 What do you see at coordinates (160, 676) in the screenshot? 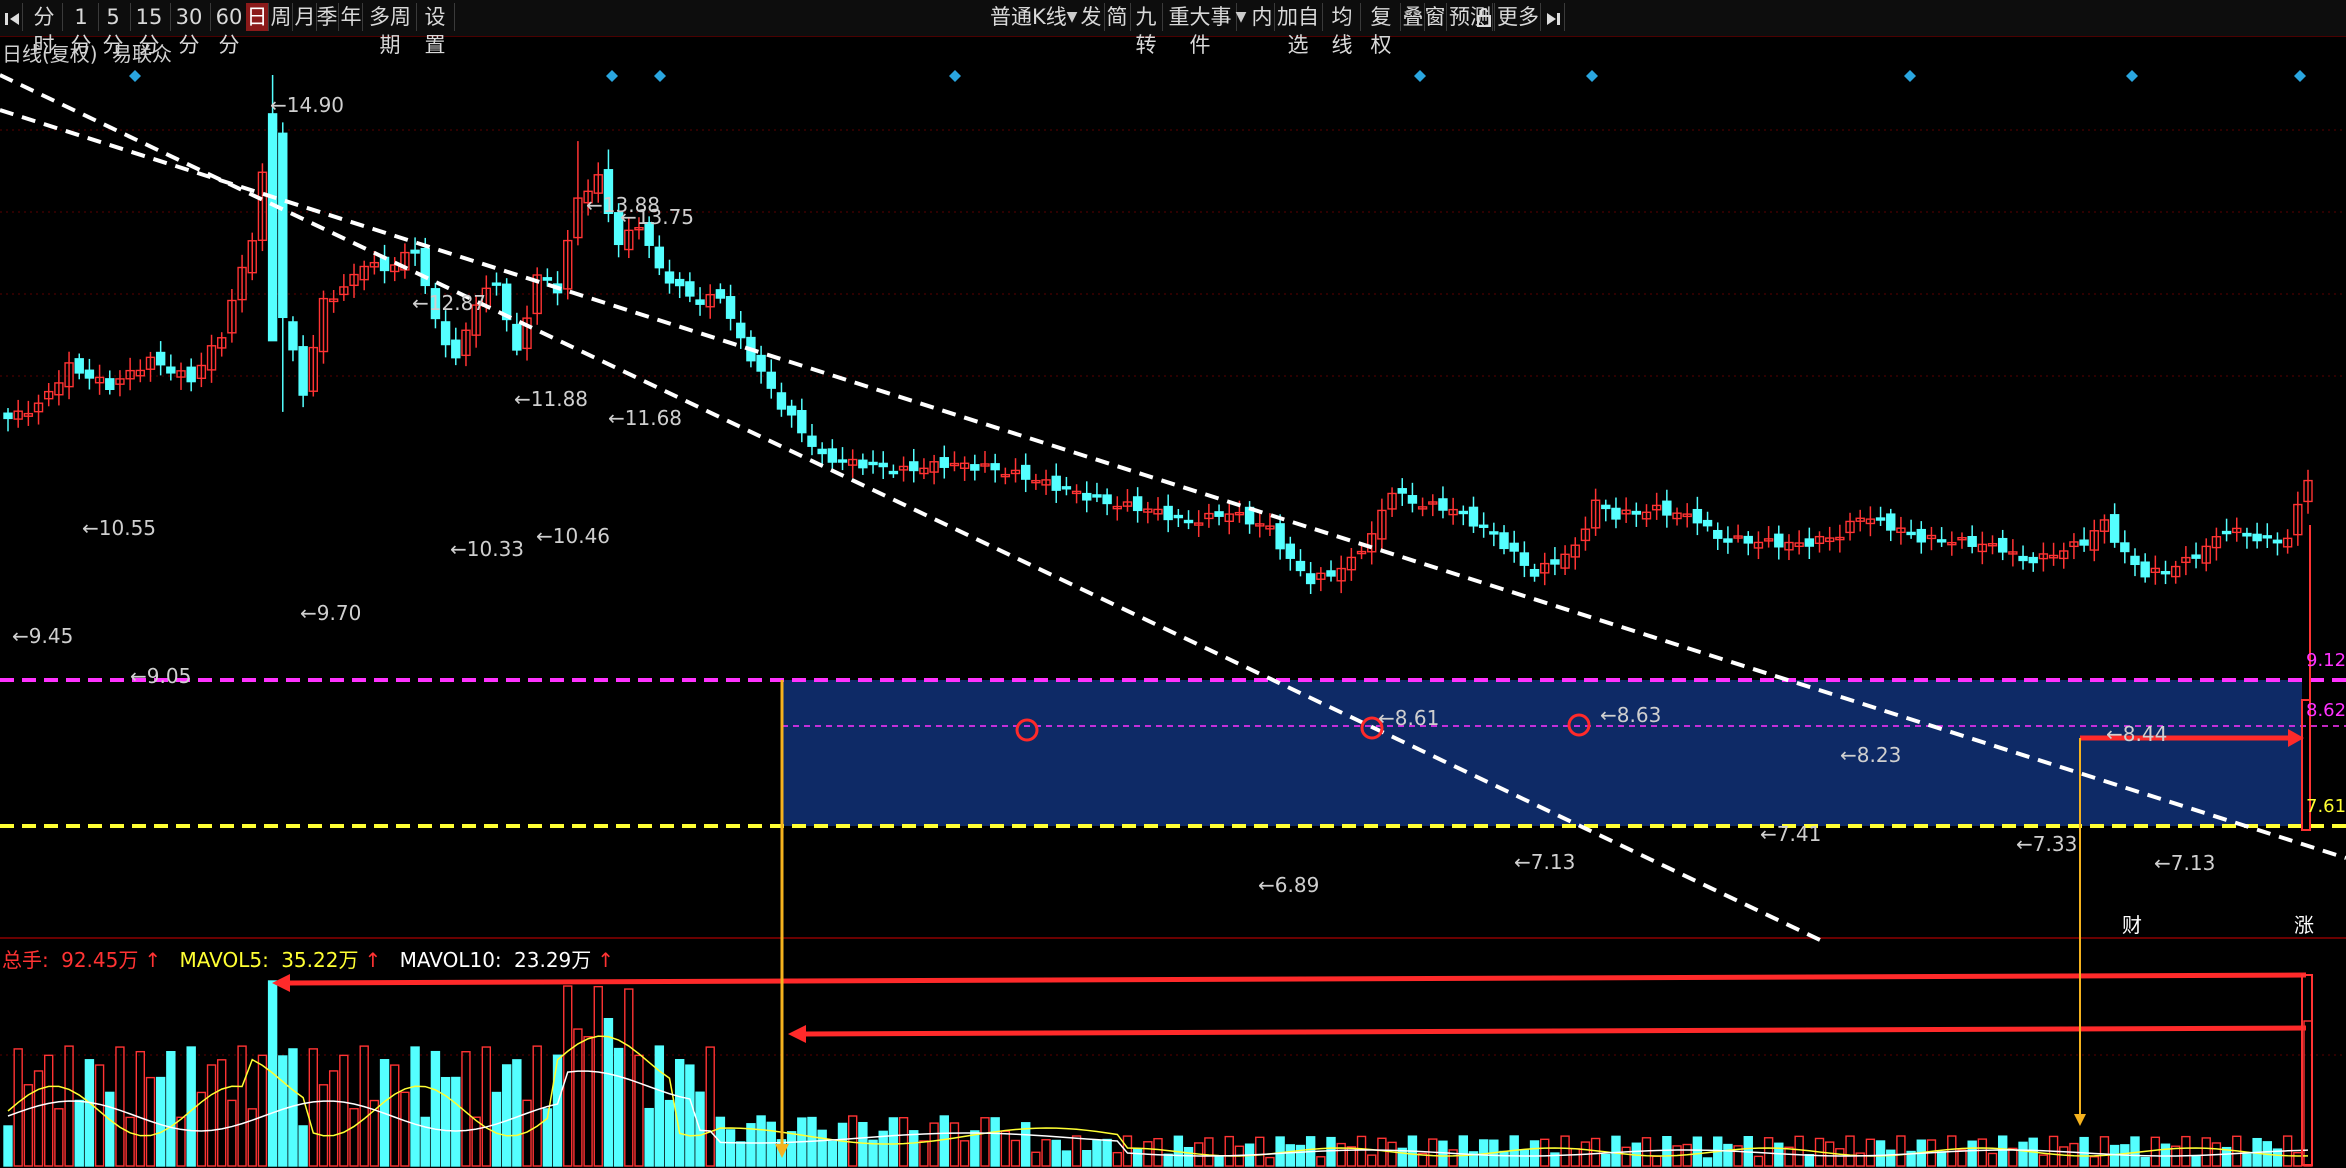
I see `price-label: ←9.05` at bounding box center [160, 676].